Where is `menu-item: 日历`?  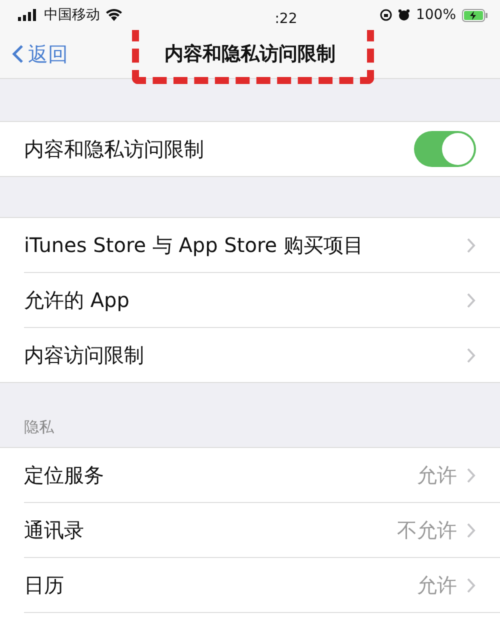 menu-item: 日历 is located at coordinates (44, 585).